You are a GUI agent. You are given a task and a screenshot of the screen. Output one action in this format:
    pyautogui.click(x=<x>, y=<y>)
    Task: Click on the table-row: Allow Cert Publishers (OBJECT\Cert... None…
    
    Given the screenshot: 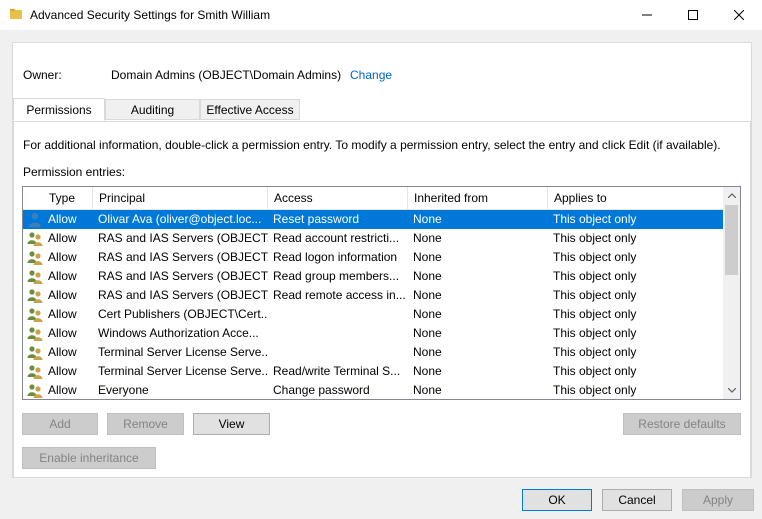 What is the action you would take?
    pyautogui.click(x=374, y=314)
    